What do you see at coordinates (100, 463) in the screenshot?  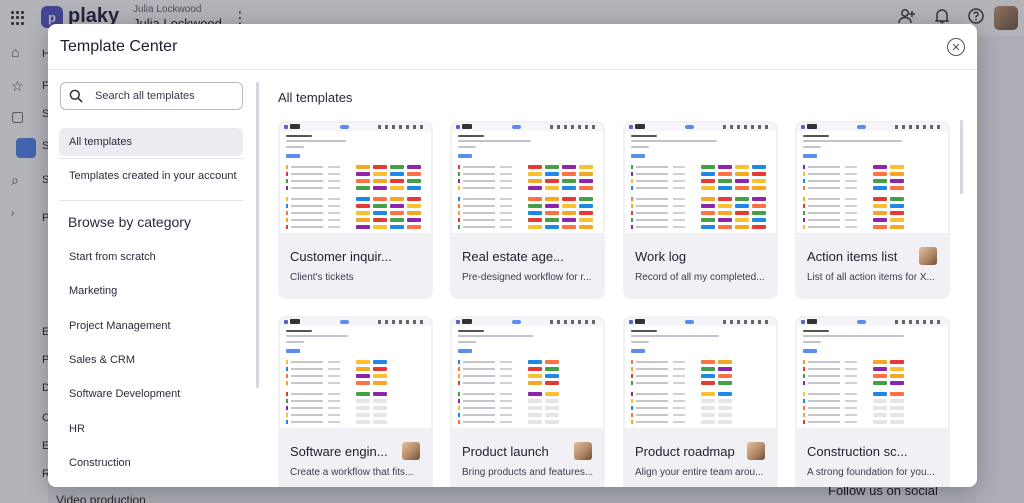 I see `category-construction: Construction` at bounding box center [100, 463].